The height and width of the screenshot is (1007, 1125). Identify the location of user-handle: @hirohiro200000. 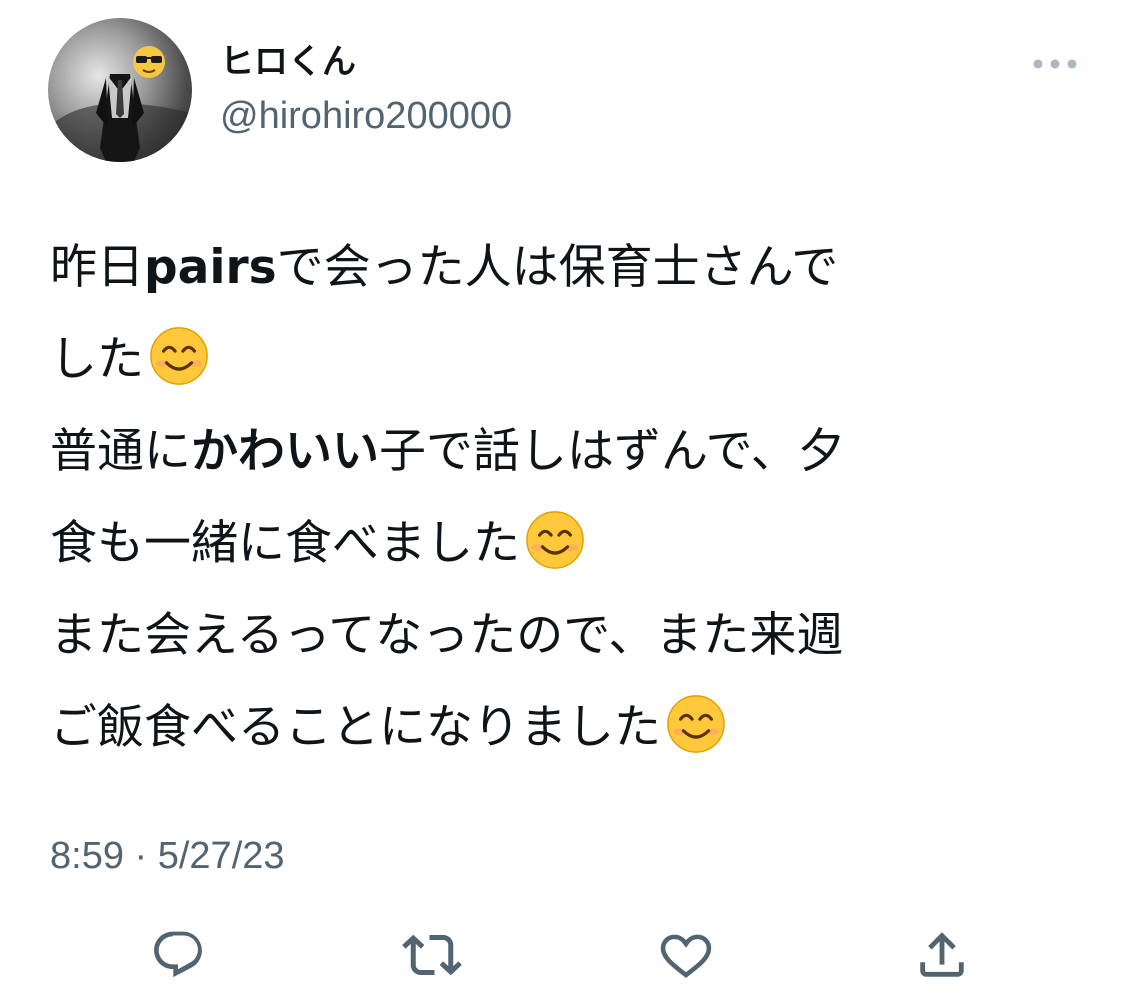
(366, 116).